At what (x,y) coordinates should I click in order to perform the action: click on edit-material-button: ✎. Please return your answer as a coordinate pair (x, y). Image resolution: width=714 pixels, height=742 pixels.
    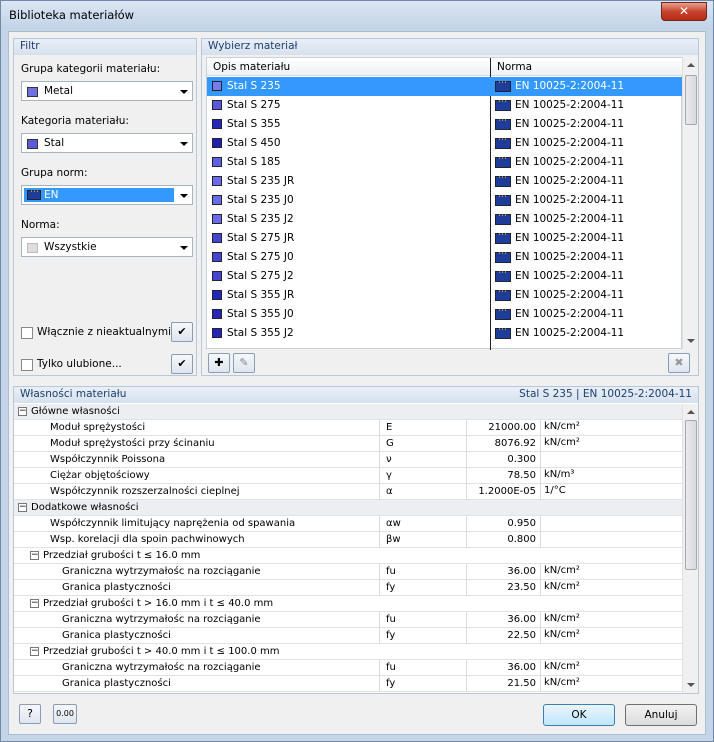
    Looking at the image, I should click on (244, 363).